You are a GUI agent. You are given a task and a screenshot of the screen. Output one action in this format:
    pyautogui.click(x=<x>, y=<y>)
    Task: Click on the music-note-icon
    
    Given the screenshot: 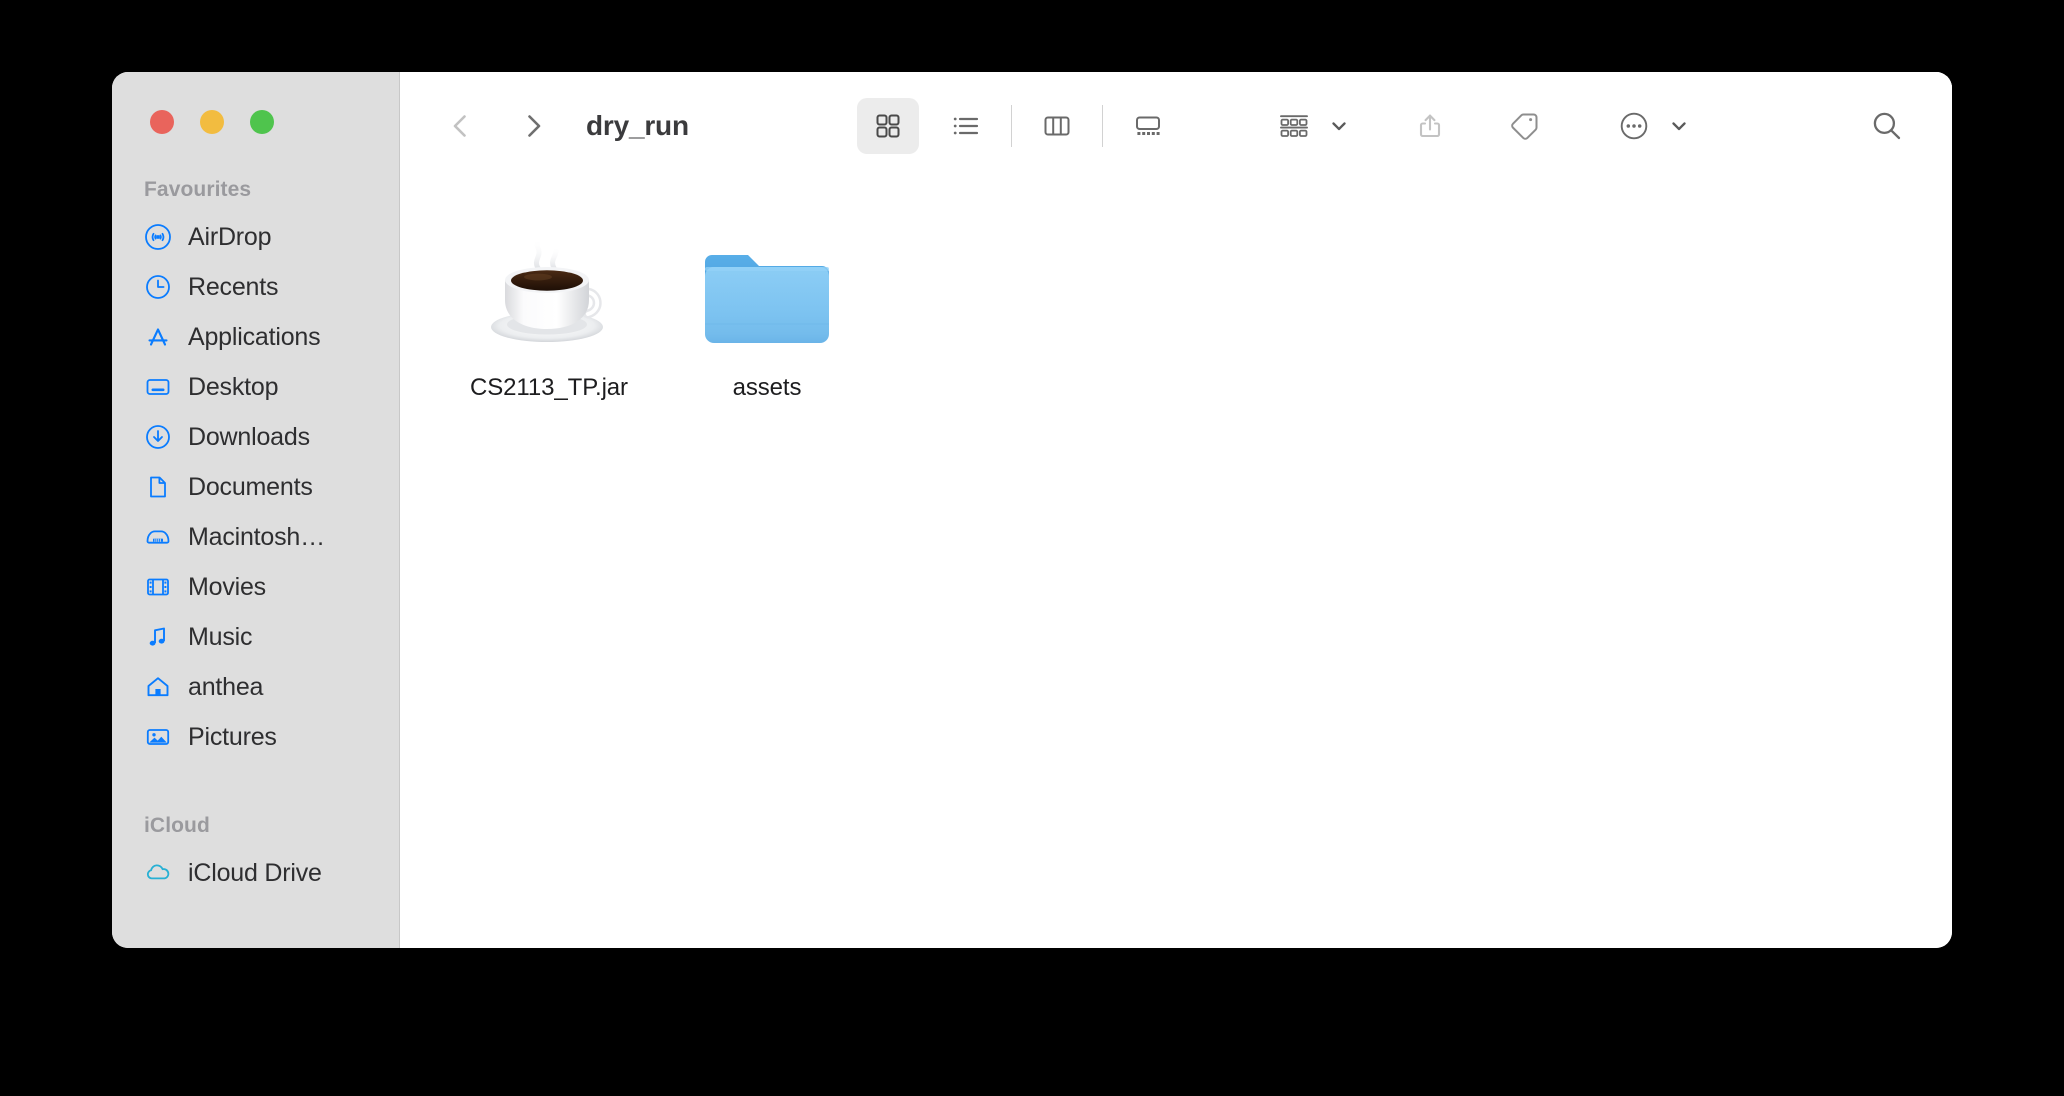 What is the action you would take?
    pyautogui.click(x=158, y=637)
    